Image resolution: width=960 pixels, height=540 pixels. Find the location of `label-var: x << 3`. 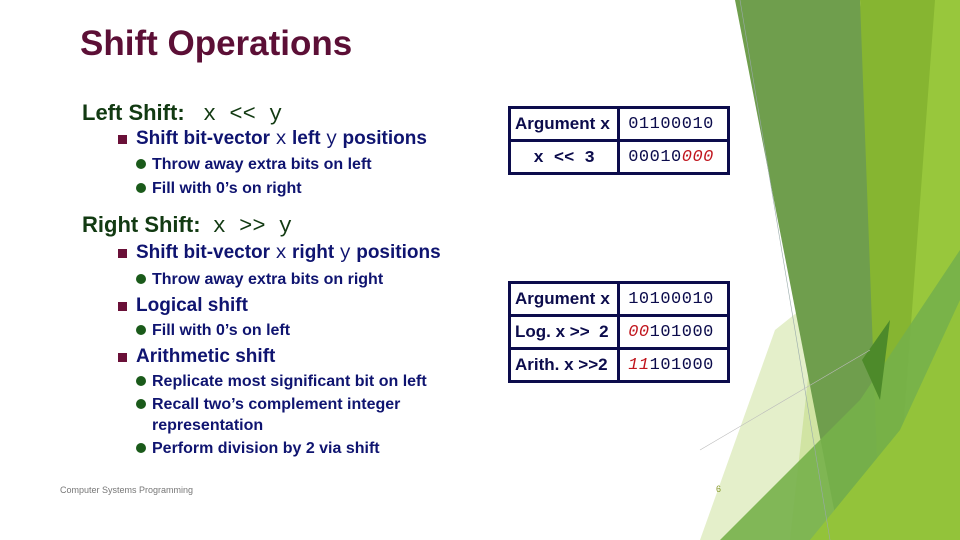

label-var: x << 3 is located at coordinates (564, 158).